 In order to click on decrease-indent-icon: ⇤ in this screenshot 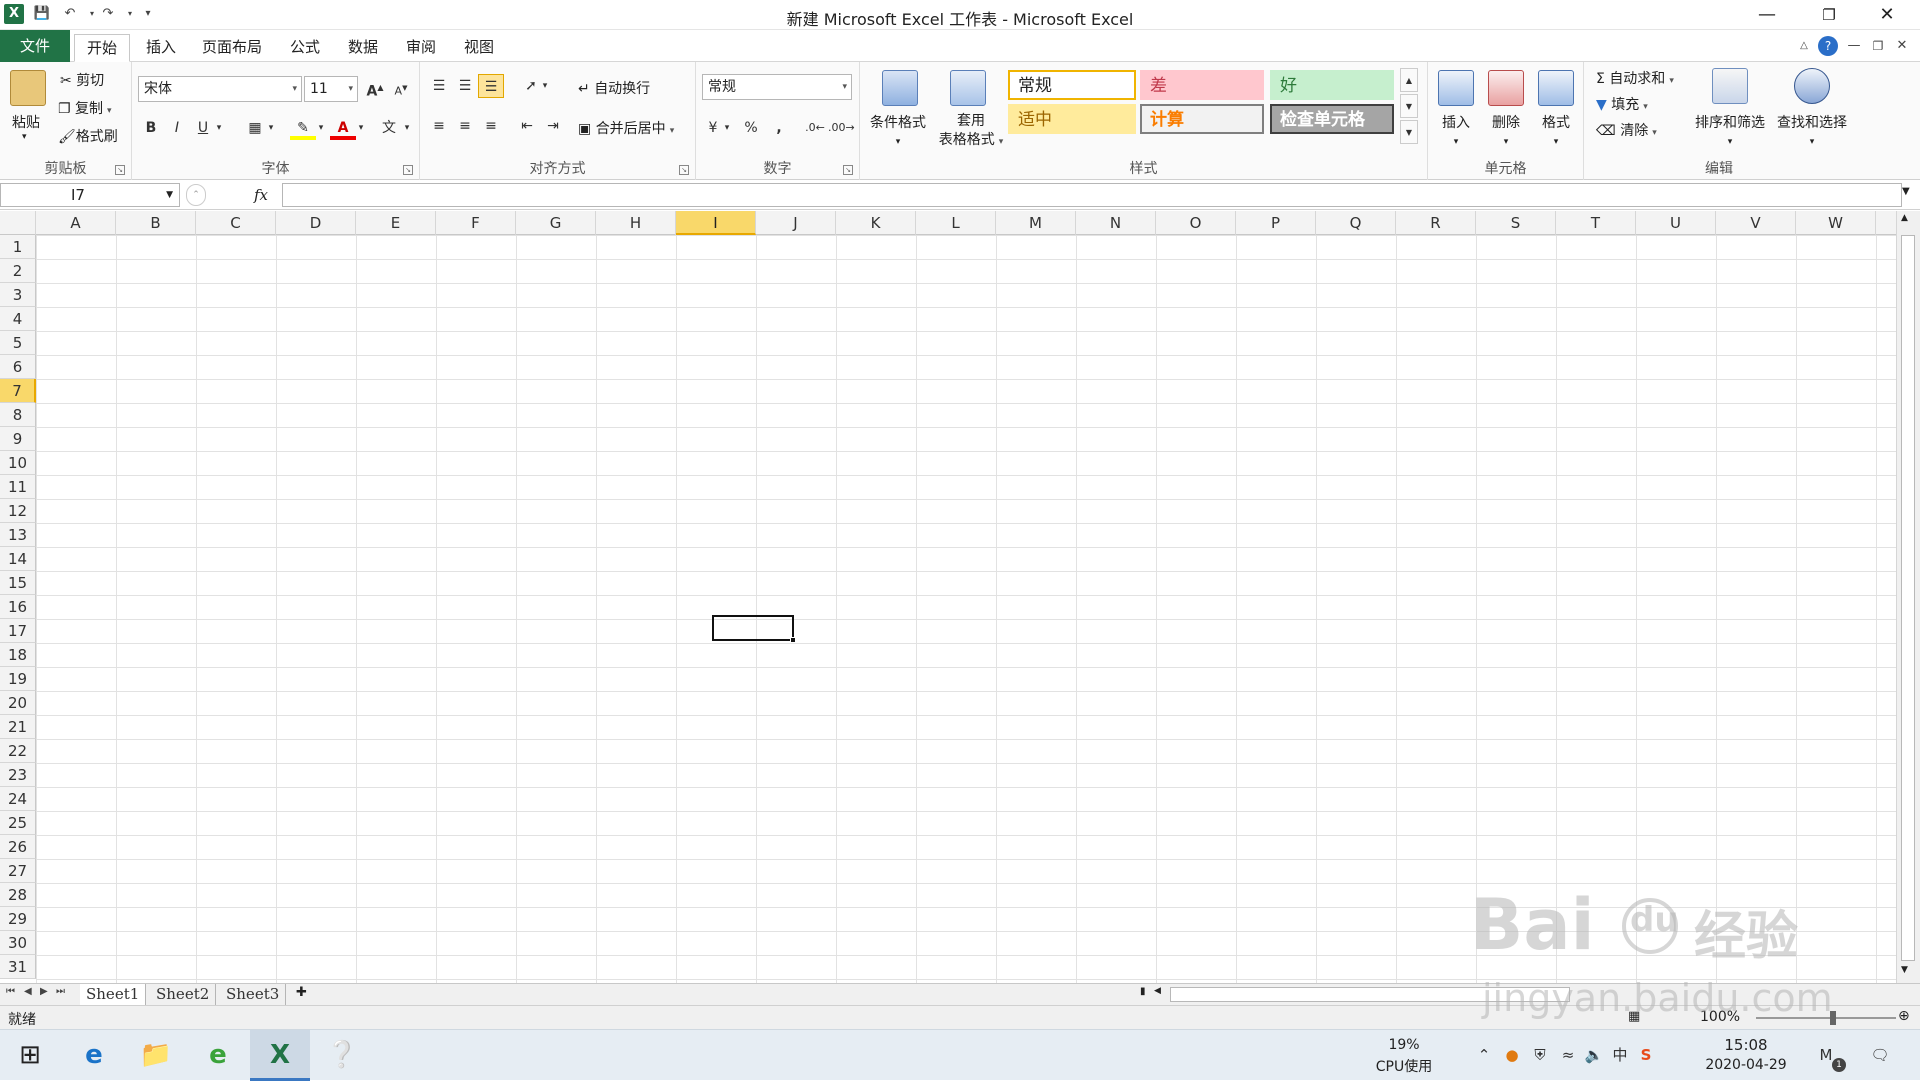, I will do `click(527, 126)`.